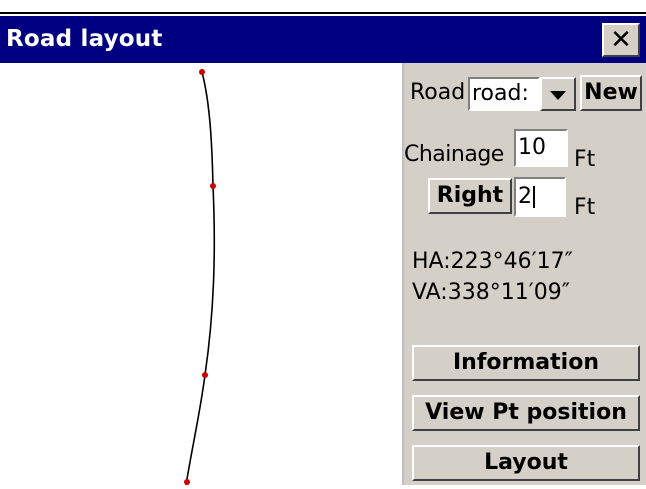 The image size is (646, 489). I want to click on new-road-button: New, so click(611, 93).